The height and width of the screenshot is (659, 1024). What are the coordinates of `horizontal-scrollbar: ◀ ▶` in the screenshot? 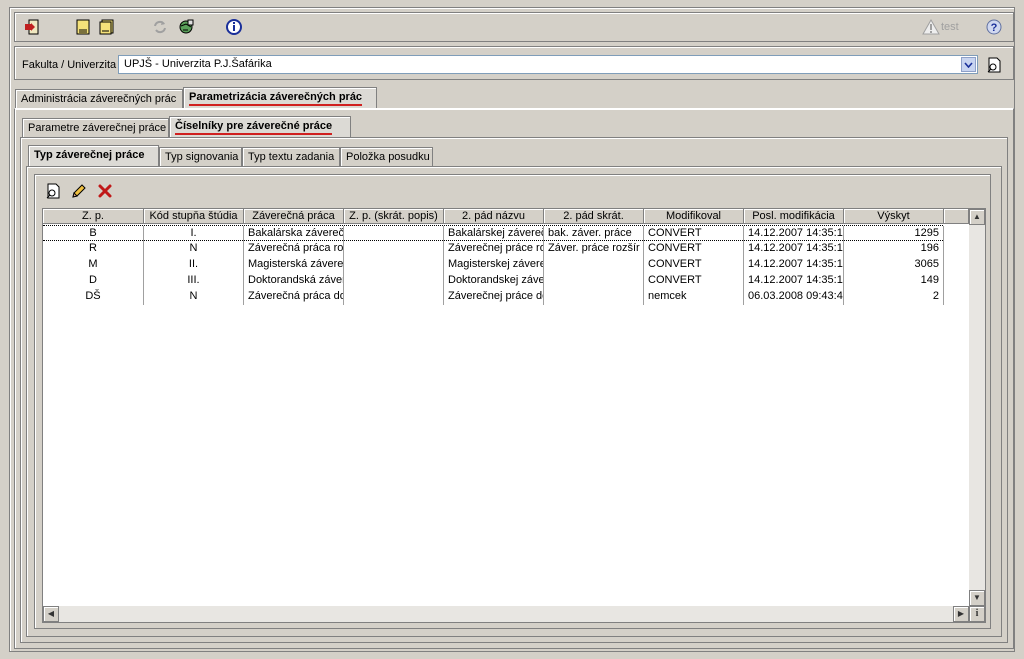 It's located at (506, 614).